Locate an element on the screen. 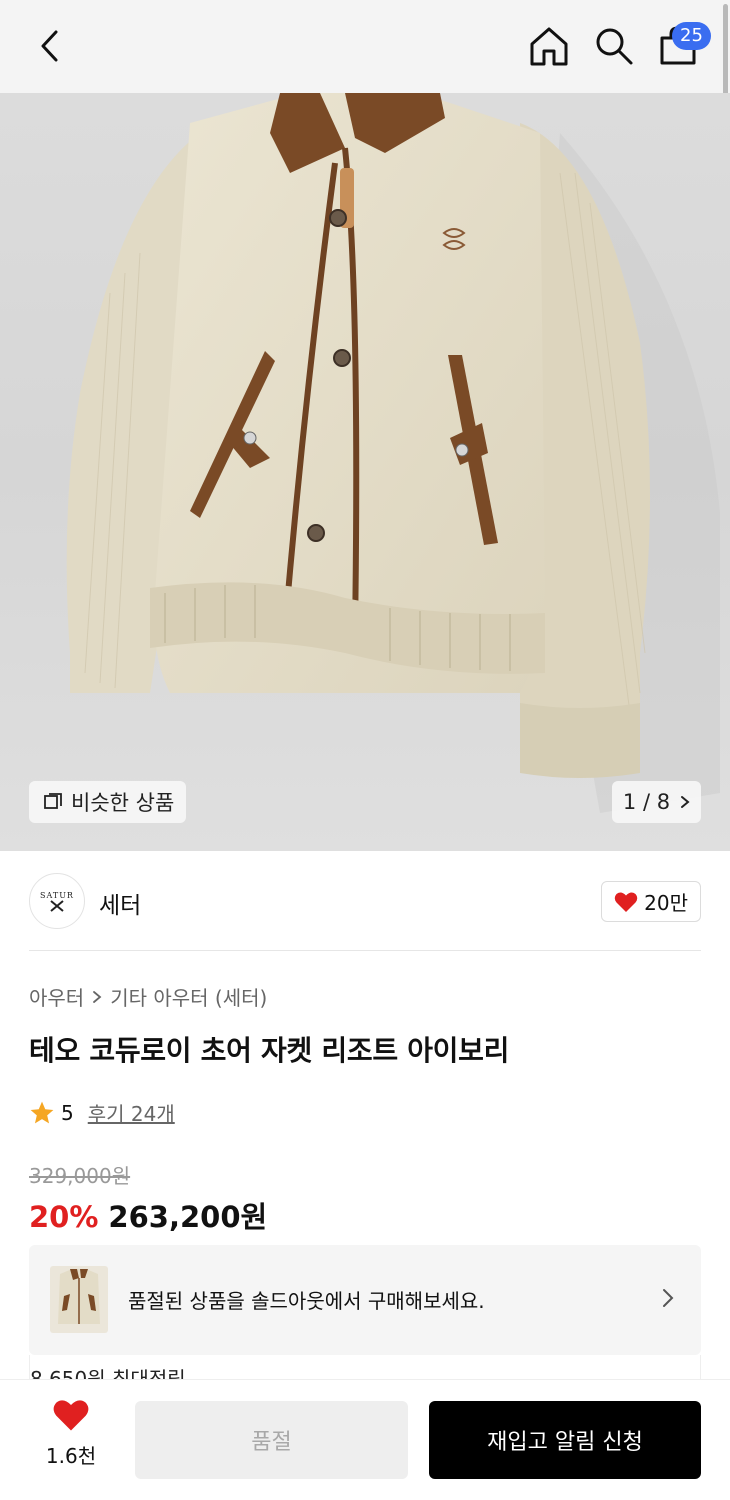 The width and height of the screenshot is (730, 1500). soldout-message: 품절된 상품을 솔드아웃에서 구매해보세요. is located at coordinates (306, 1301).